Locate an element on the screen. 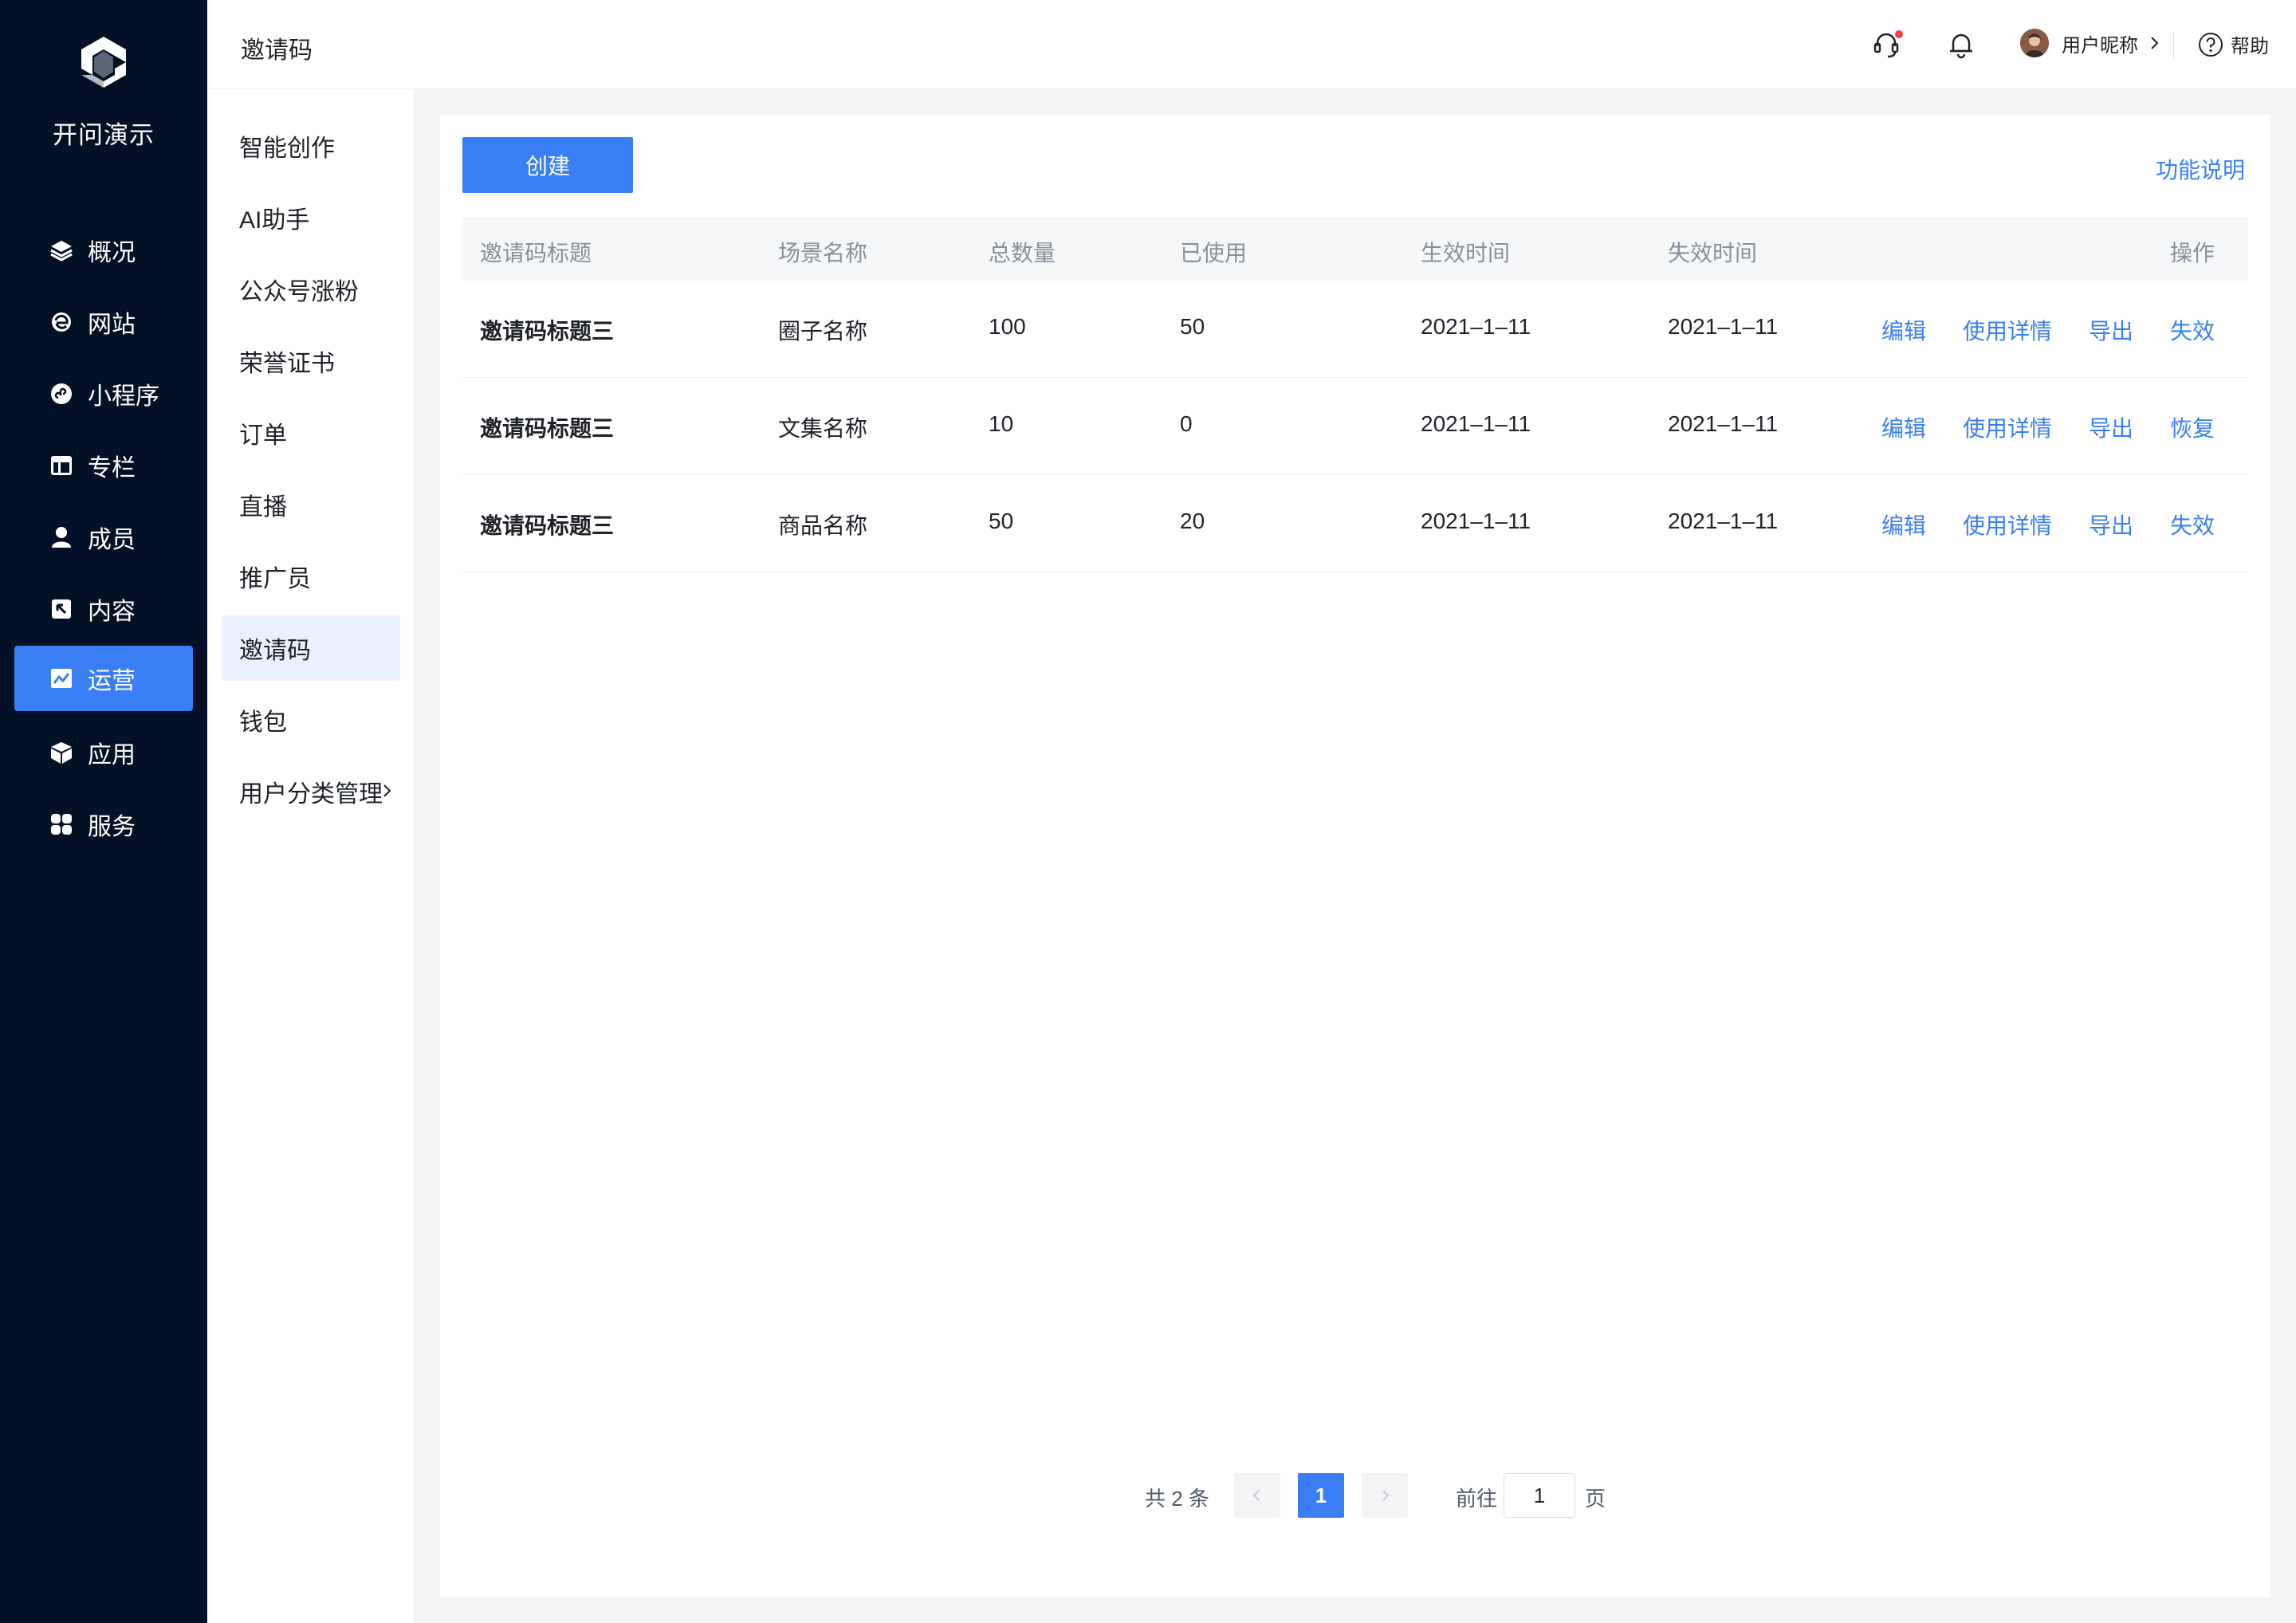  nav-item-members: 成员 is located at coordinates (104, 537).